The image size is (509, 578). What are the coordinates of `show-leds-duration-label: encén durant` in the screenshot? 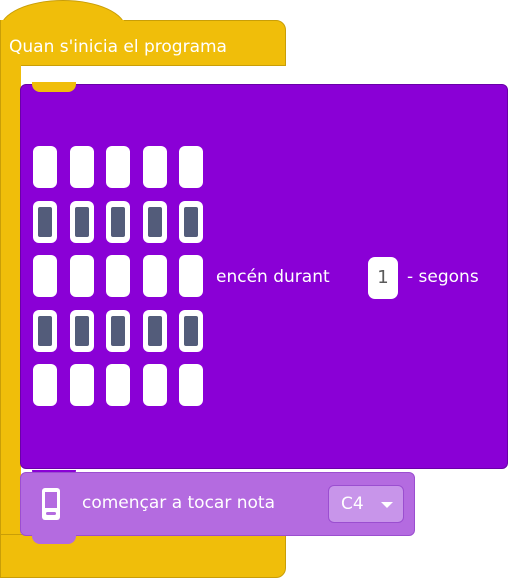 It's located at (273, 277).